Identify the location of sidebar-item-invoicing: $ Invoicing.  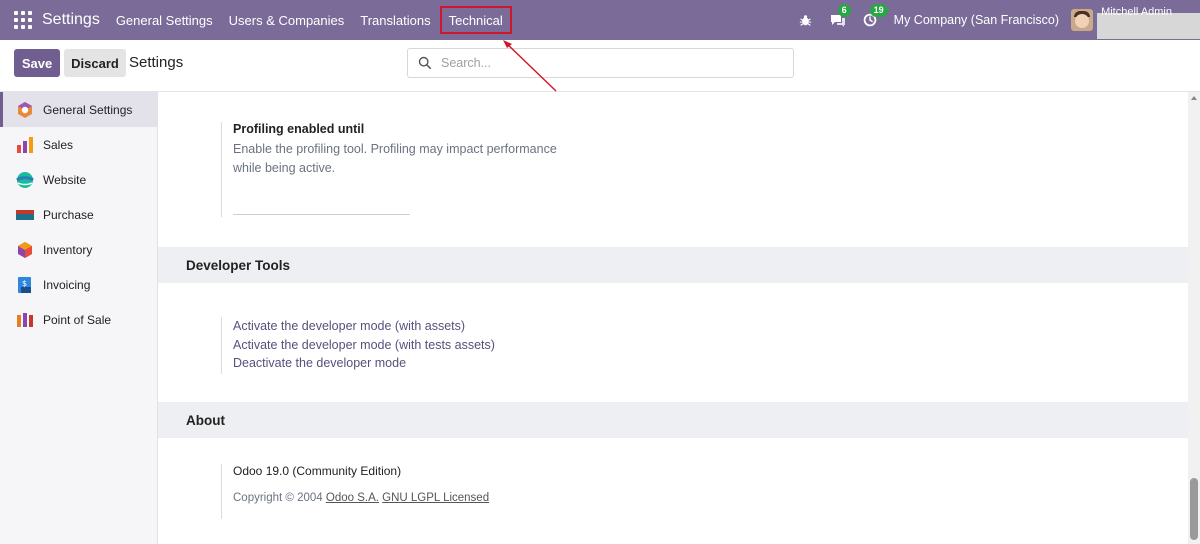
(78, 284).